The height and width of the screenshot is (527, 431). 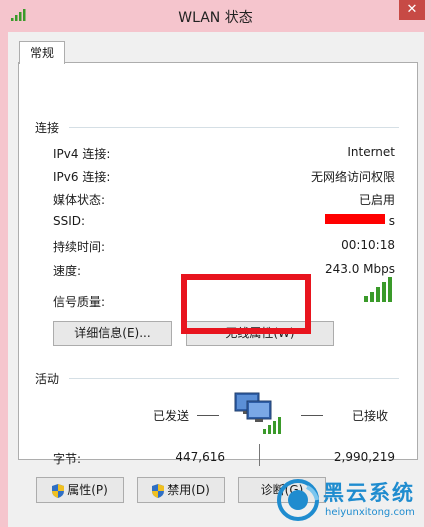 What do you see at coordinates (359, 269) in the screenshot?
I see `speed-value: 243.0 Mbps` at bounding box center [359, 269].